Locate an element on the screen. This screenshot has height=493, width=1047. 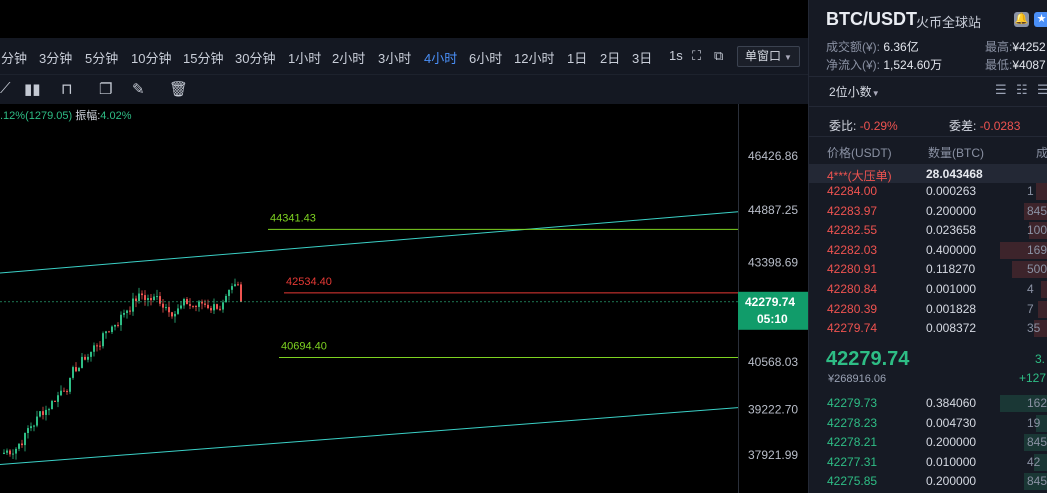
bid-row: 42279.73 0.384060 1623 is located at coordinates (928, 403).